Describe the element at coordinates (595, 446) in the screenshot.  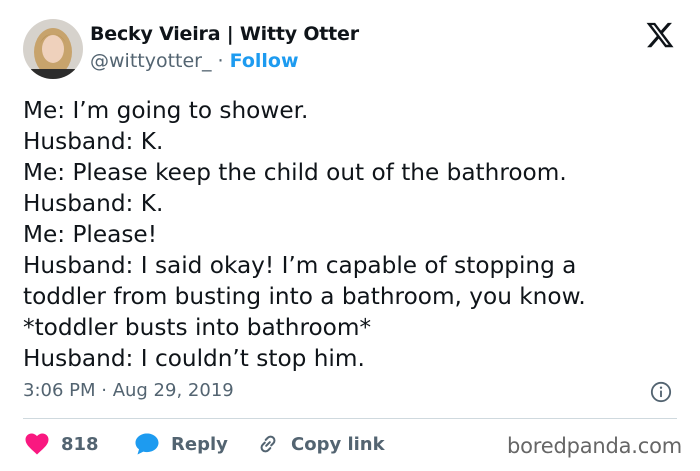
I see `watermark: boredpanda.com` at that location.